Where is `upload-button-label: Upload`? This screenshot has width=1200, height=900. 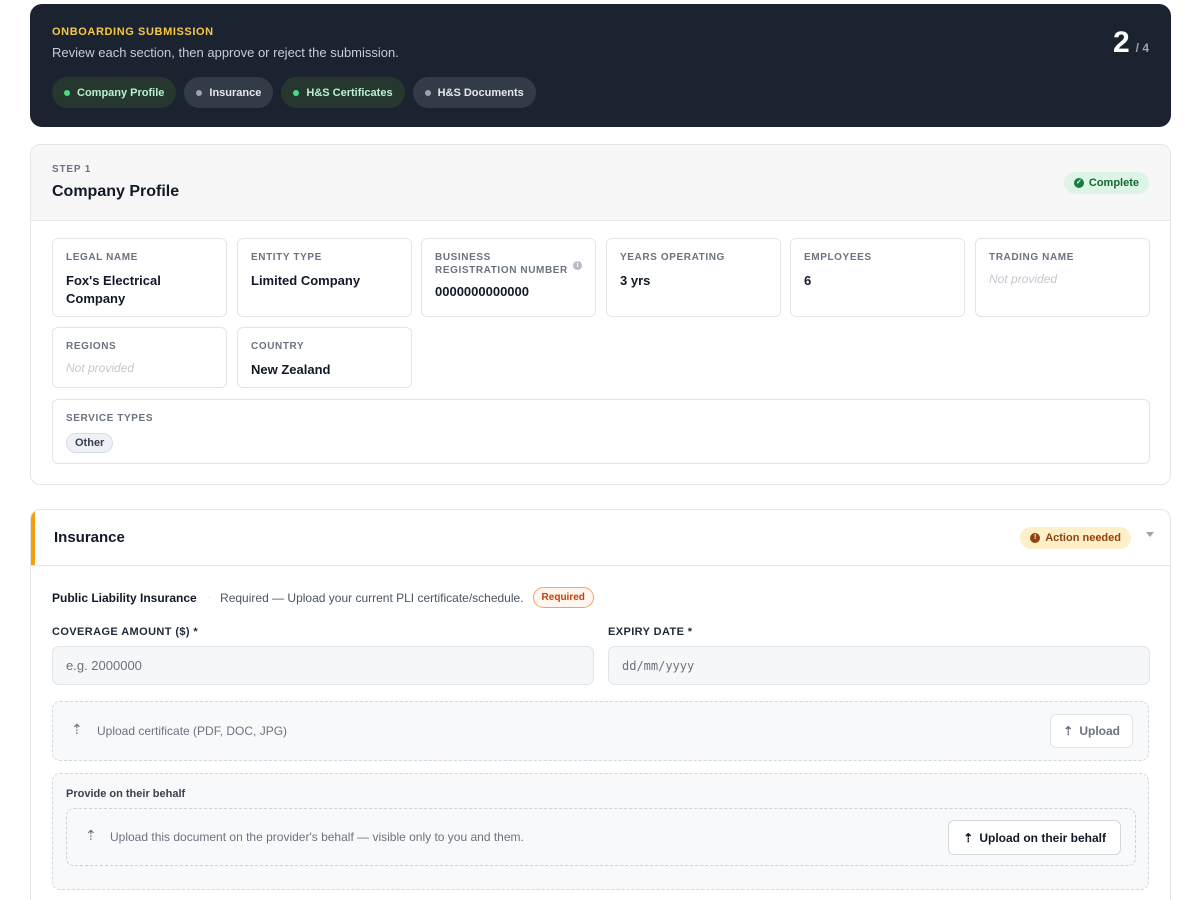 upload-button-label: Upload is located at coordinates (1099, 731).